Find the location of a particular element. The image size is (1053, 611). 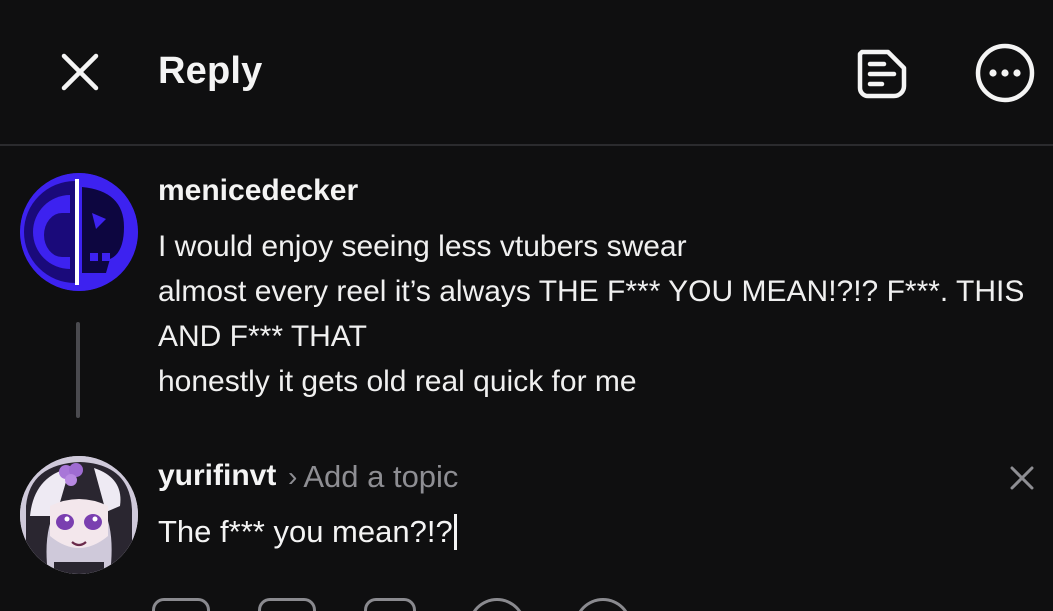

thread-connector-line is located at coordinates (78, 370).